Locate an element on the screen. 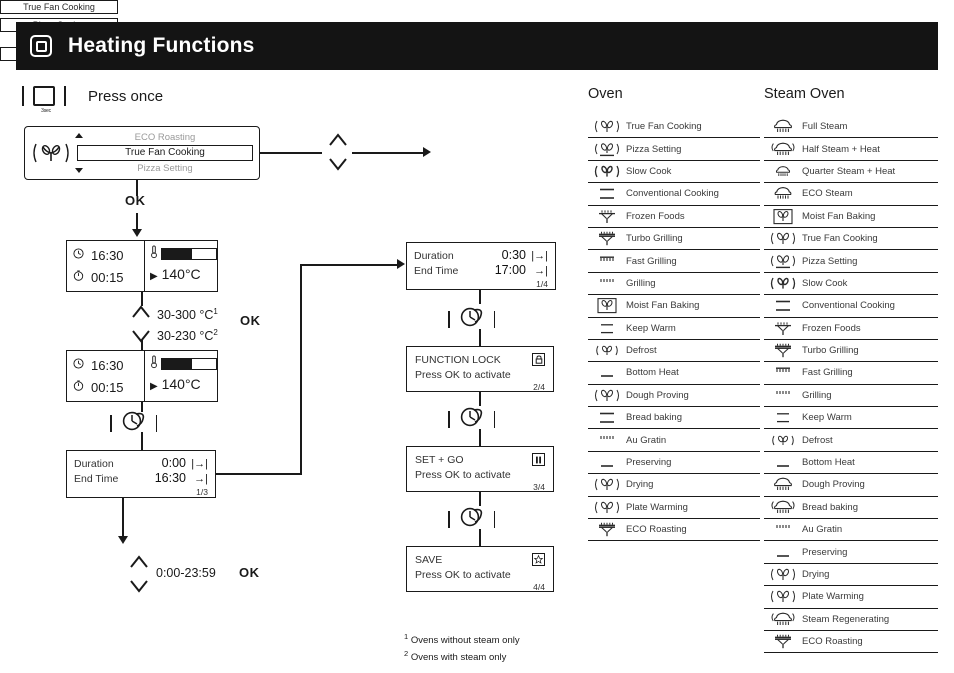  moist-fan-baking-icon is located at coordinates (783, 216).